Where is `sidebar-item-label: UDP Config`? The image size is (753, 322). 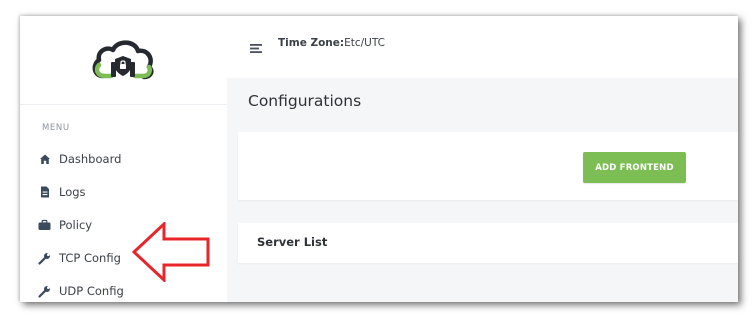
sidebar-item-label: UDP Config is located at coordinates (91, 291).